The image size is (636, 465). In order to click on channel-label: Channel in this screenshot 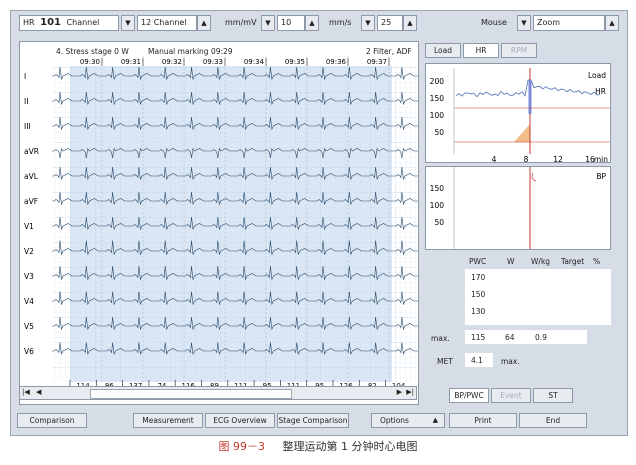, I will do `click(83, 22)`.